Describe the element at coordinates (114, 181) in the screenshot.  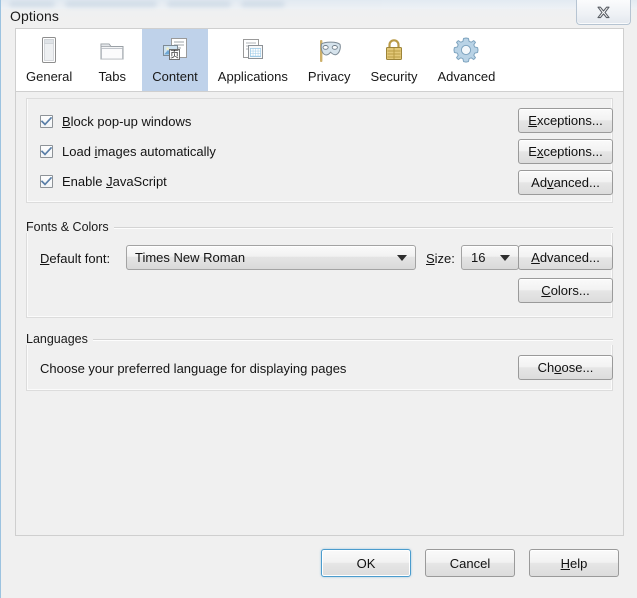
I see `checkbox-enable-javascript-label: Enable JavaScript` at that location.